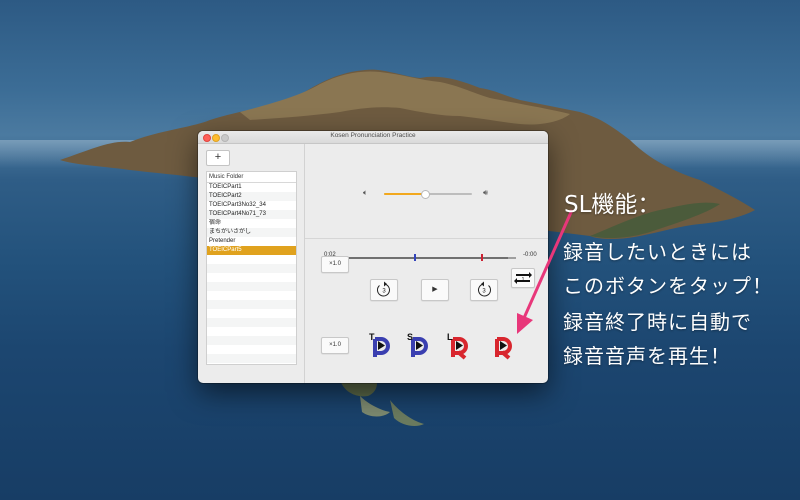 This screenshot has width=800, height=500. I want to click on add-folder-button: +, so click(218, 158).